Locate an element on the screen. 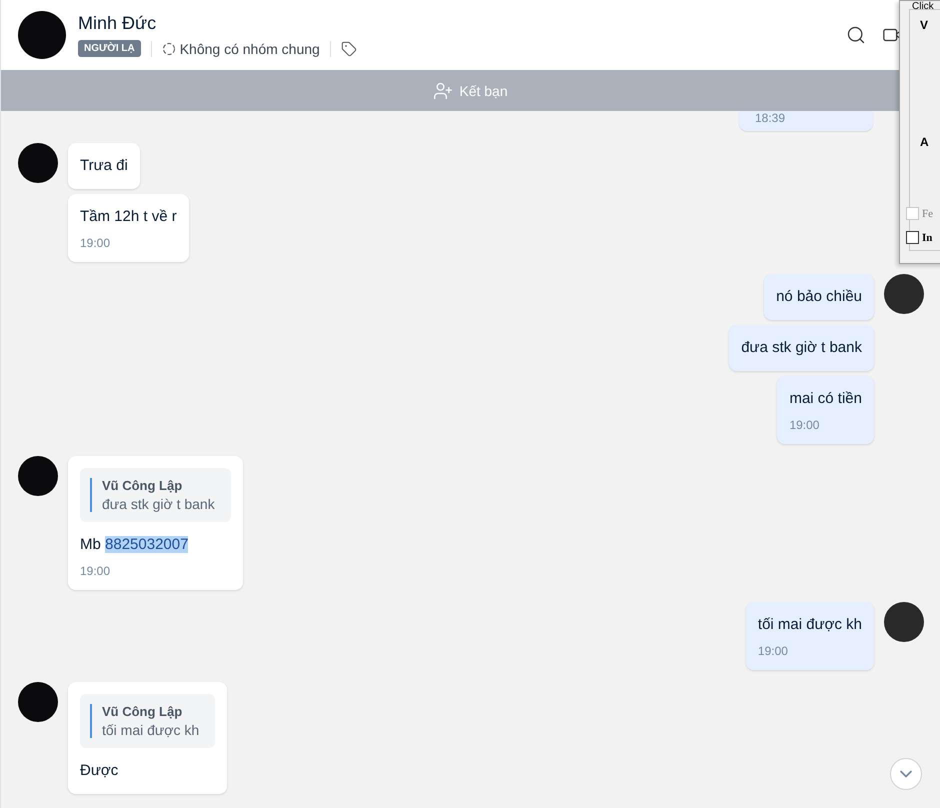 The image size is (940, 808). message-text: nó bảo chiều is located at coordinates (819, 297).